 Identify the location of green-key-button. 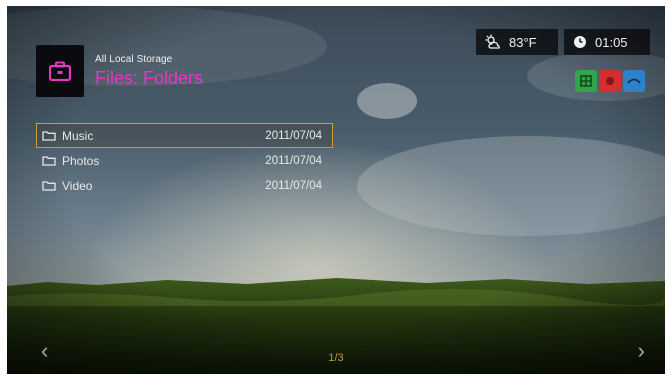
(586, 81).